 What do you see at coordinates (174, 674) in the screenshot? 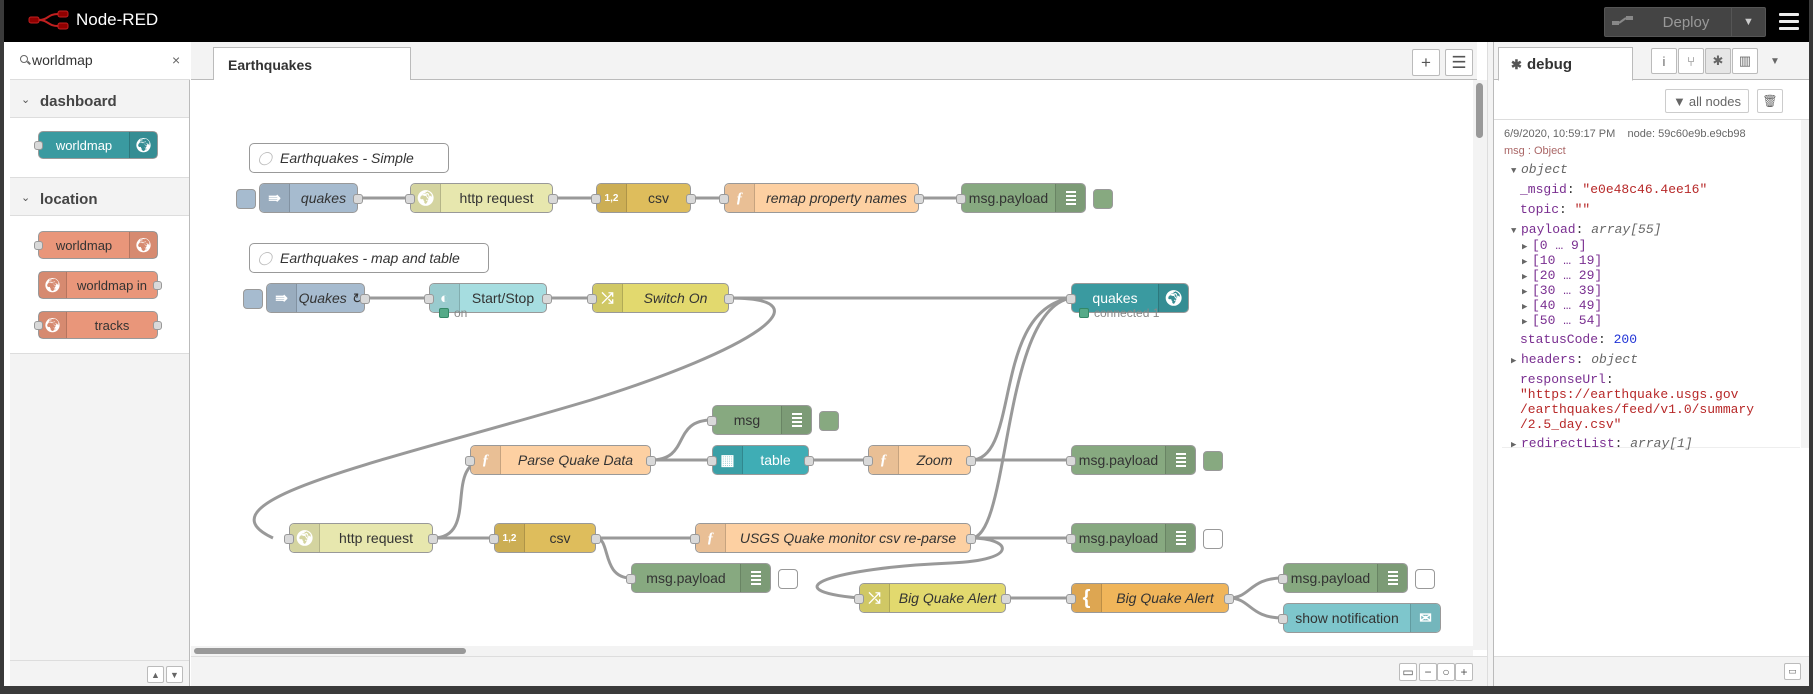
I see `expand-all-icon: ▼` at bounding box center [174, 674].